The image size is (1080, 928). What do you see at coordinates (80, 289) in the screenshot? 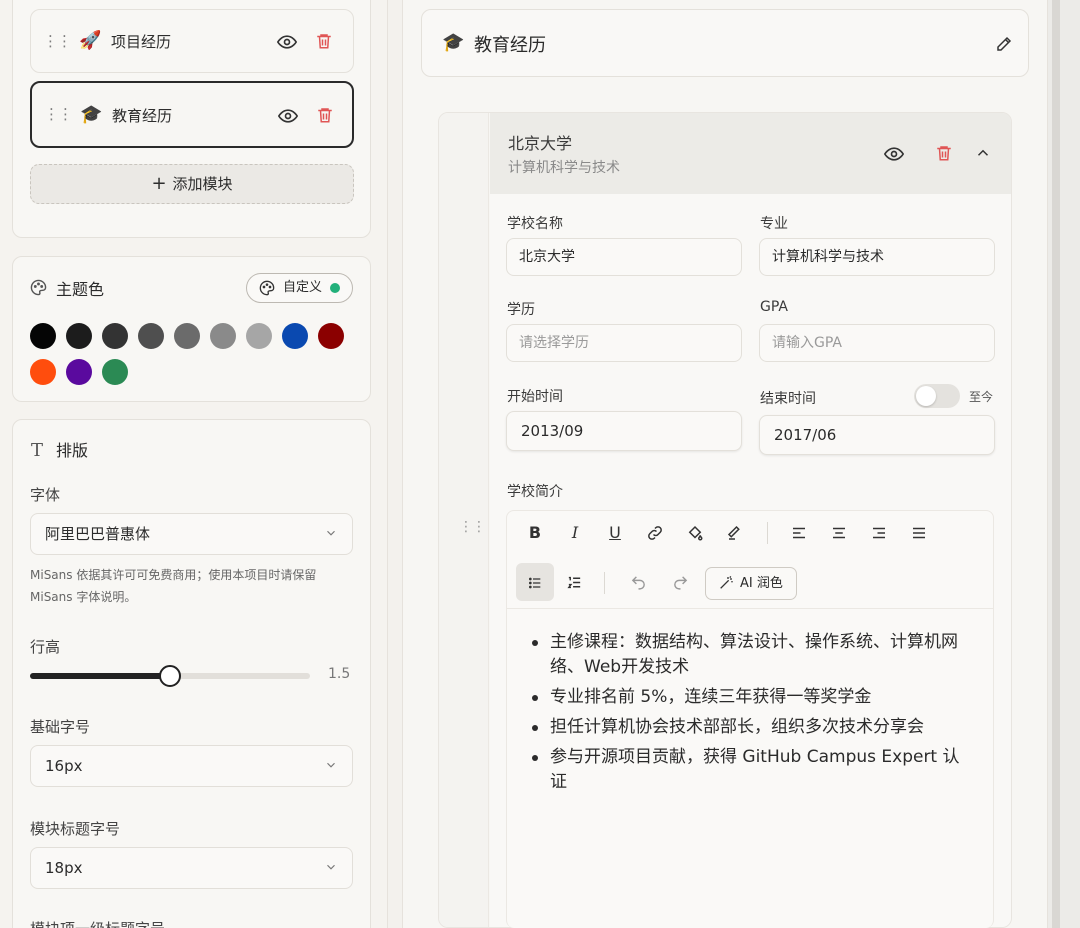
I see `theme-color-title: 主题色` at bounding box center [80, 289].